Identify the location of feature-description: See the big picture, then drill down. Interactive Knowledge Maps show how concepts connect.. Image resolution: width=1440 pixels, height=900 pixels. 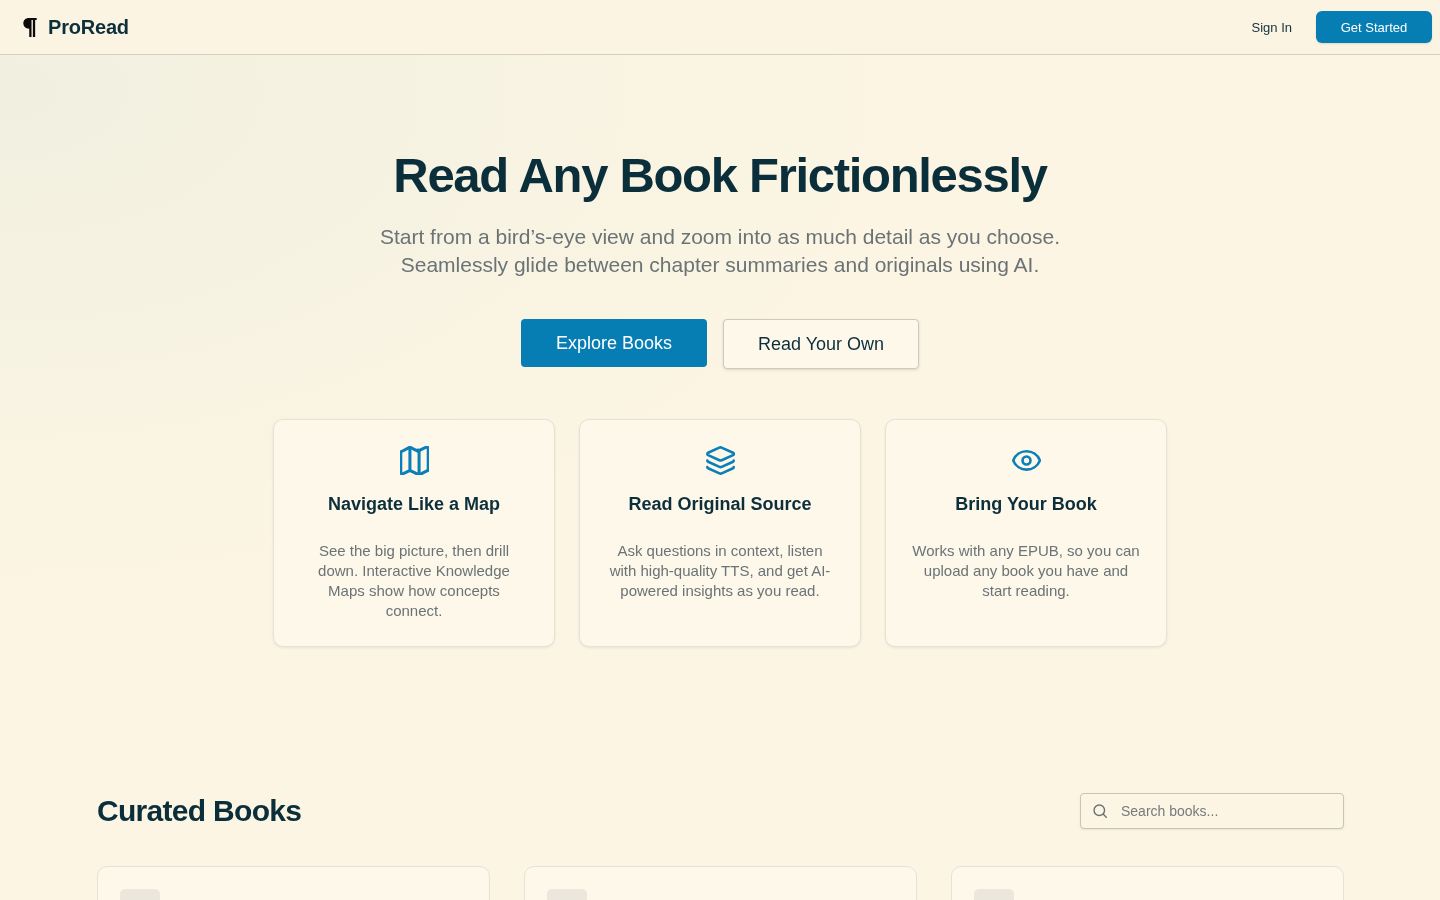
(414, 581).